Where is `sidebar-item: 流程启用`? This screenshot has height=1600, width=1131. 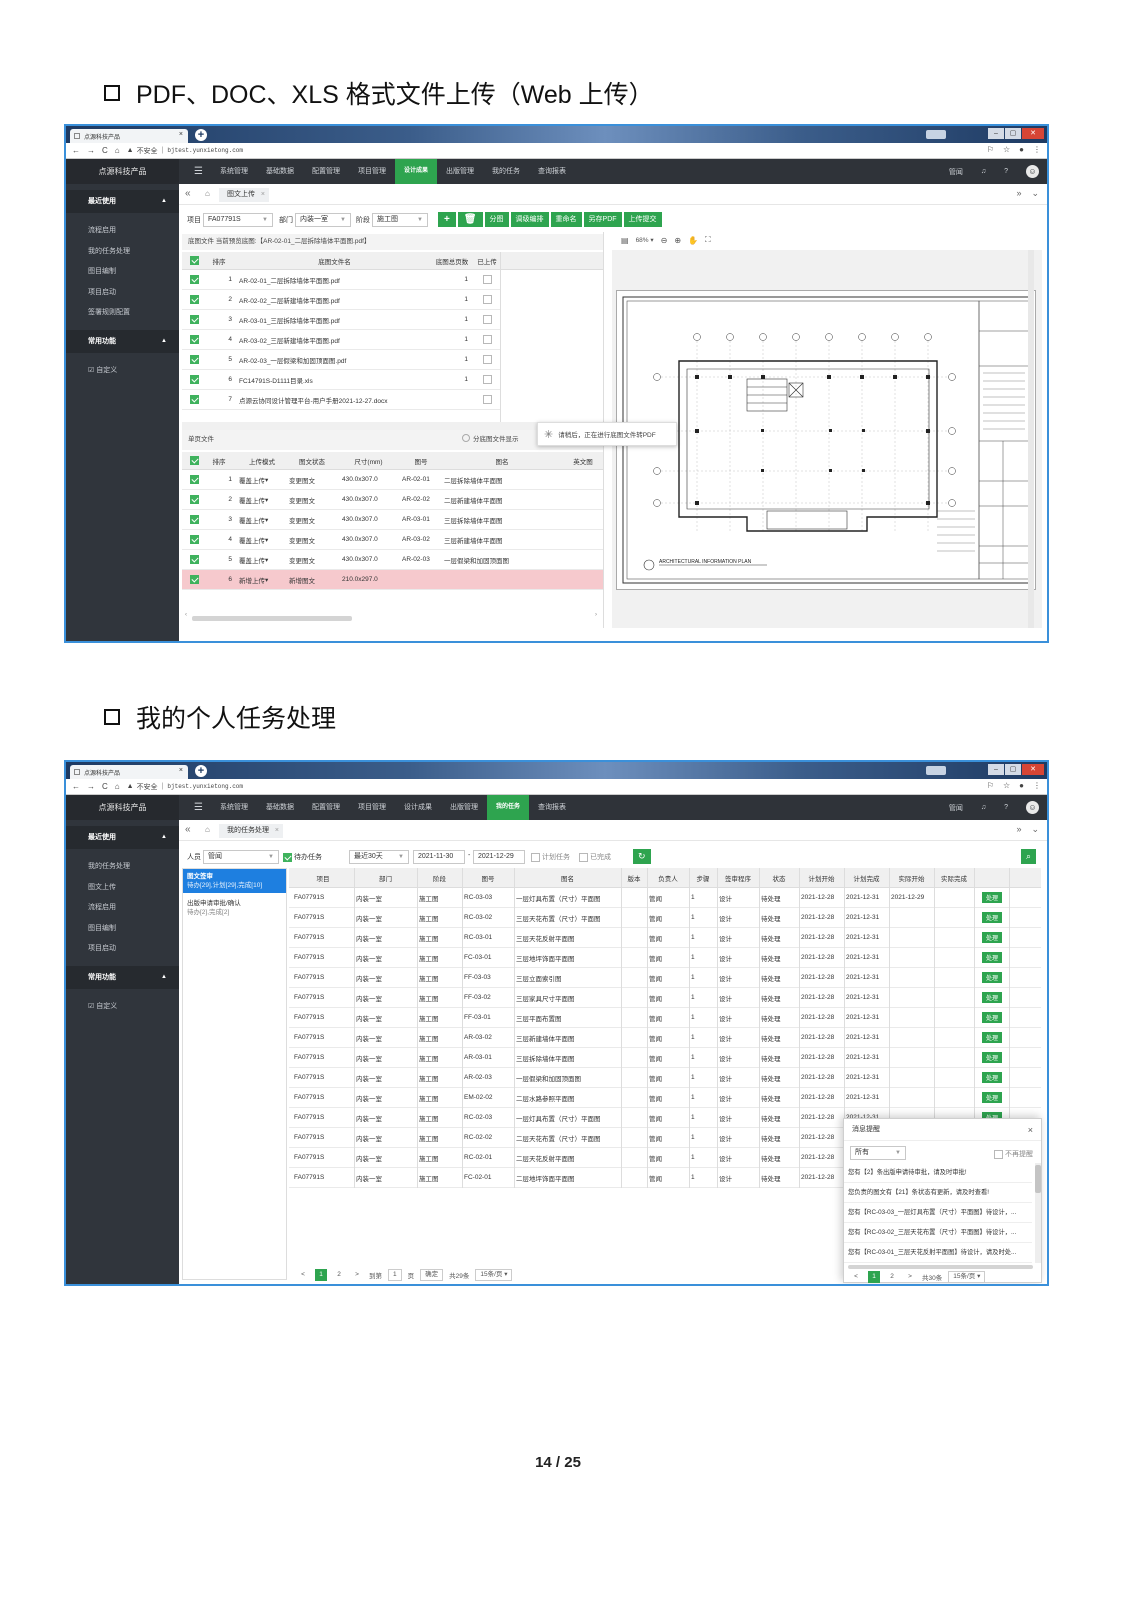 sidebar-item: 流程启用 is located at coordinates (122, 908).